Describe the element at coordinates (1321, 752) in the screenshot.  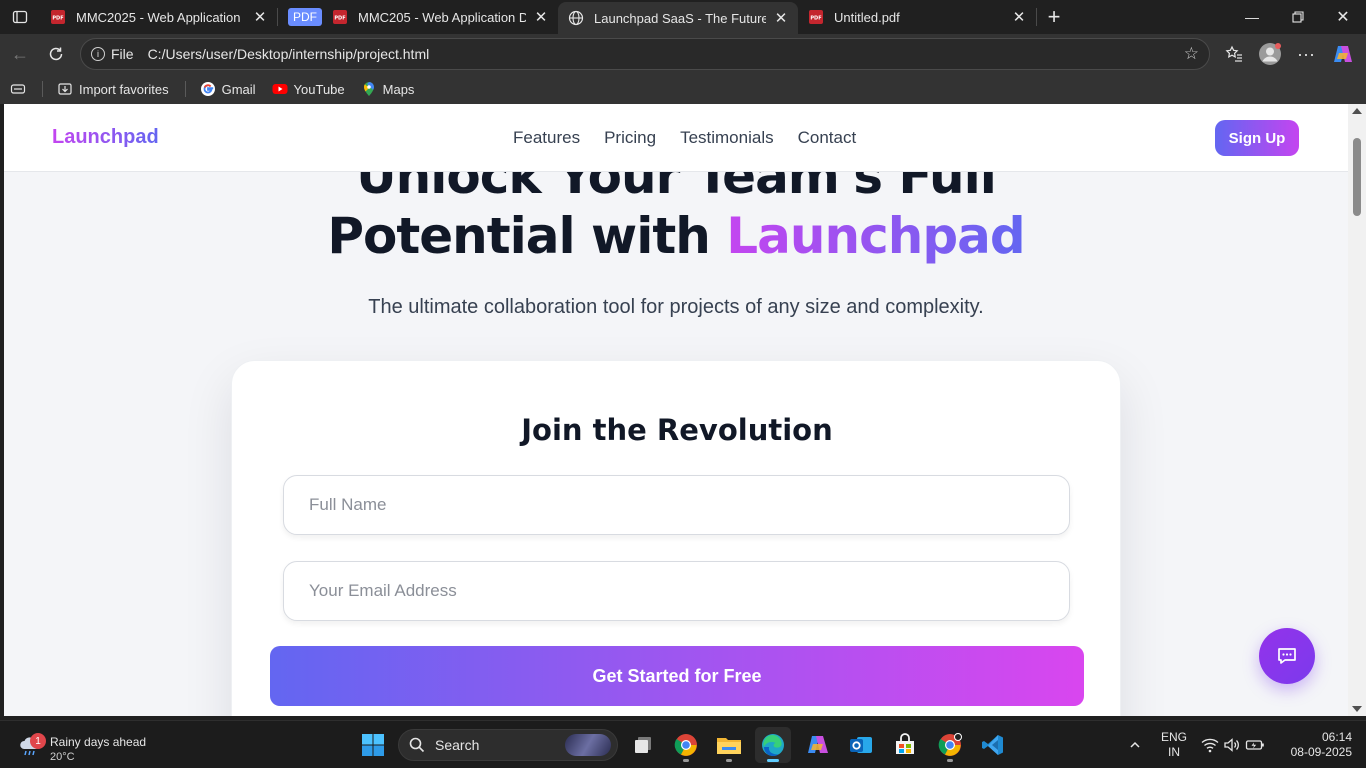
I see `clock-date: 08-09-2025` at that location.